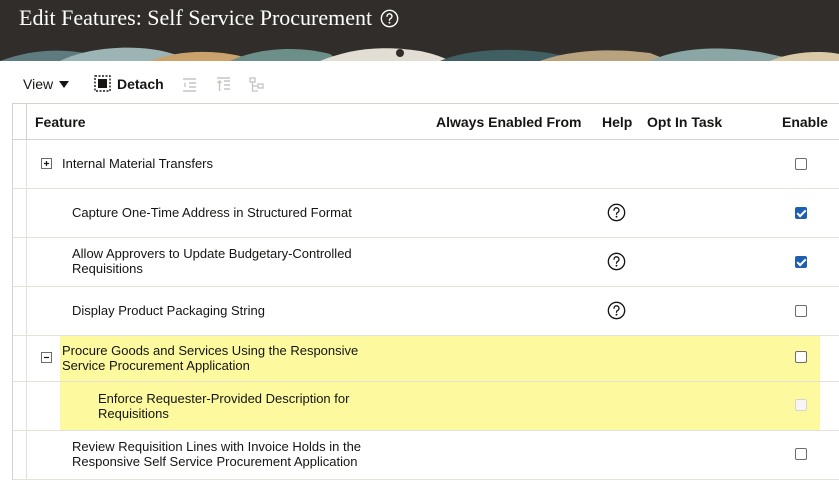 The image size is (839, 480). Describe the element at coordinates (684, 122) in the screenshot. I see `column-header-opt-in-task: Opt In Task` at that location.